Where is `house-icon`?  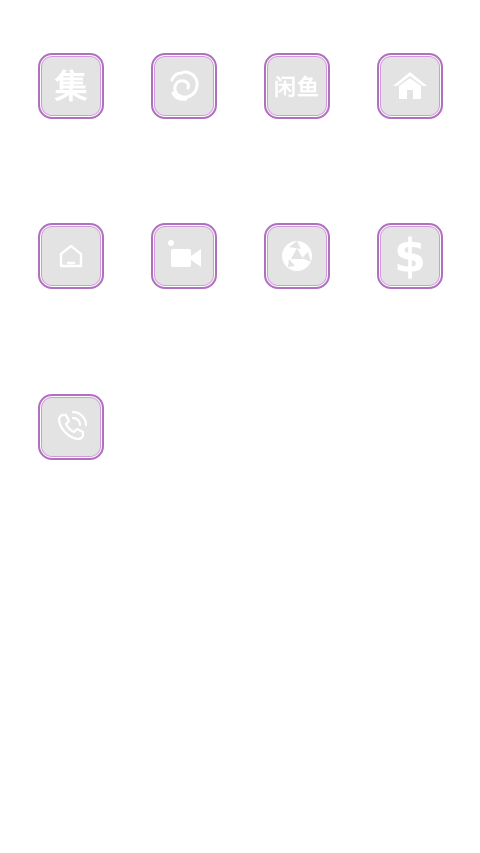
house-icon is located at coordinates (410, 85).